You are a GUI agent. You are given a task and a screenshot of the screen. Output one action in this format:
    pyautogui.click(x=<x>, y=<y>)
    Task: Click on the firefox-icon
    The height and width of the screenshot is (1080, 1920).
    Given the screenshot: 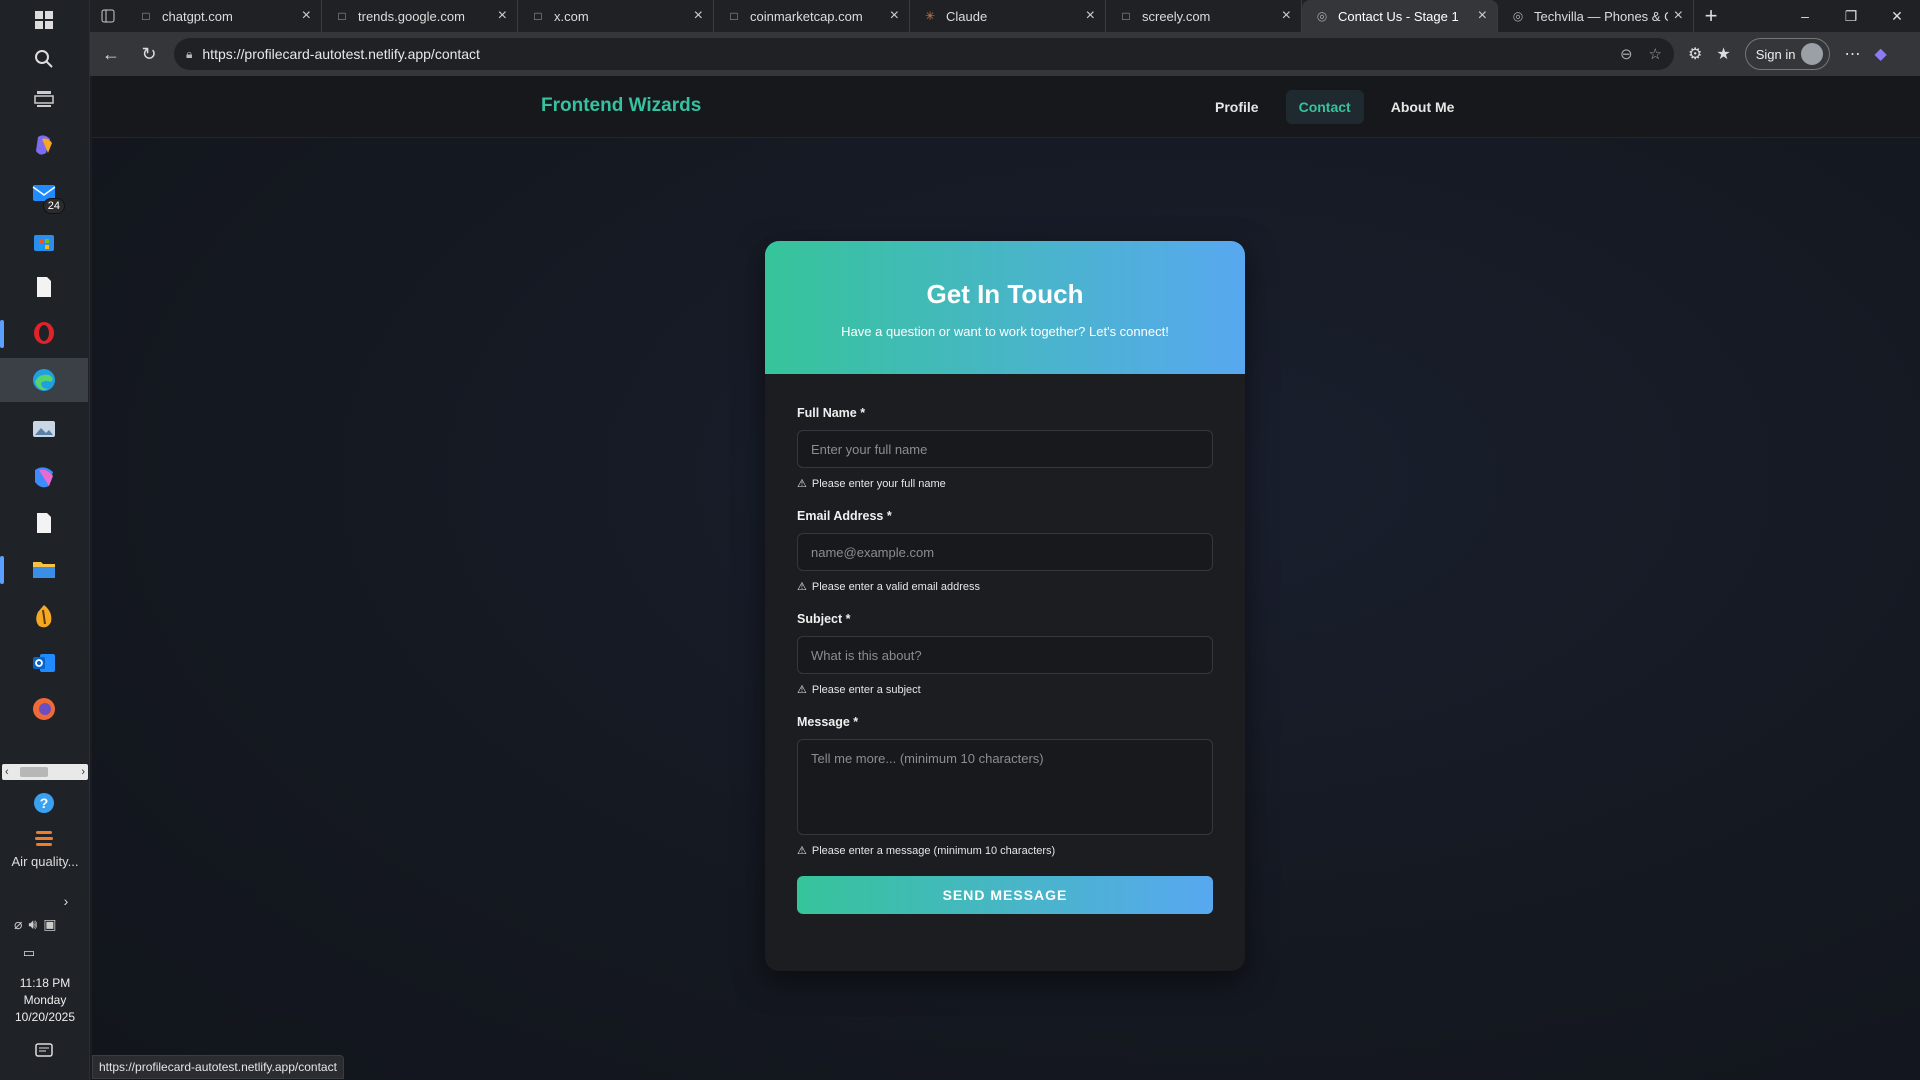 What is the action you would take?
    pyautogui.click(x=44, y=709)
    